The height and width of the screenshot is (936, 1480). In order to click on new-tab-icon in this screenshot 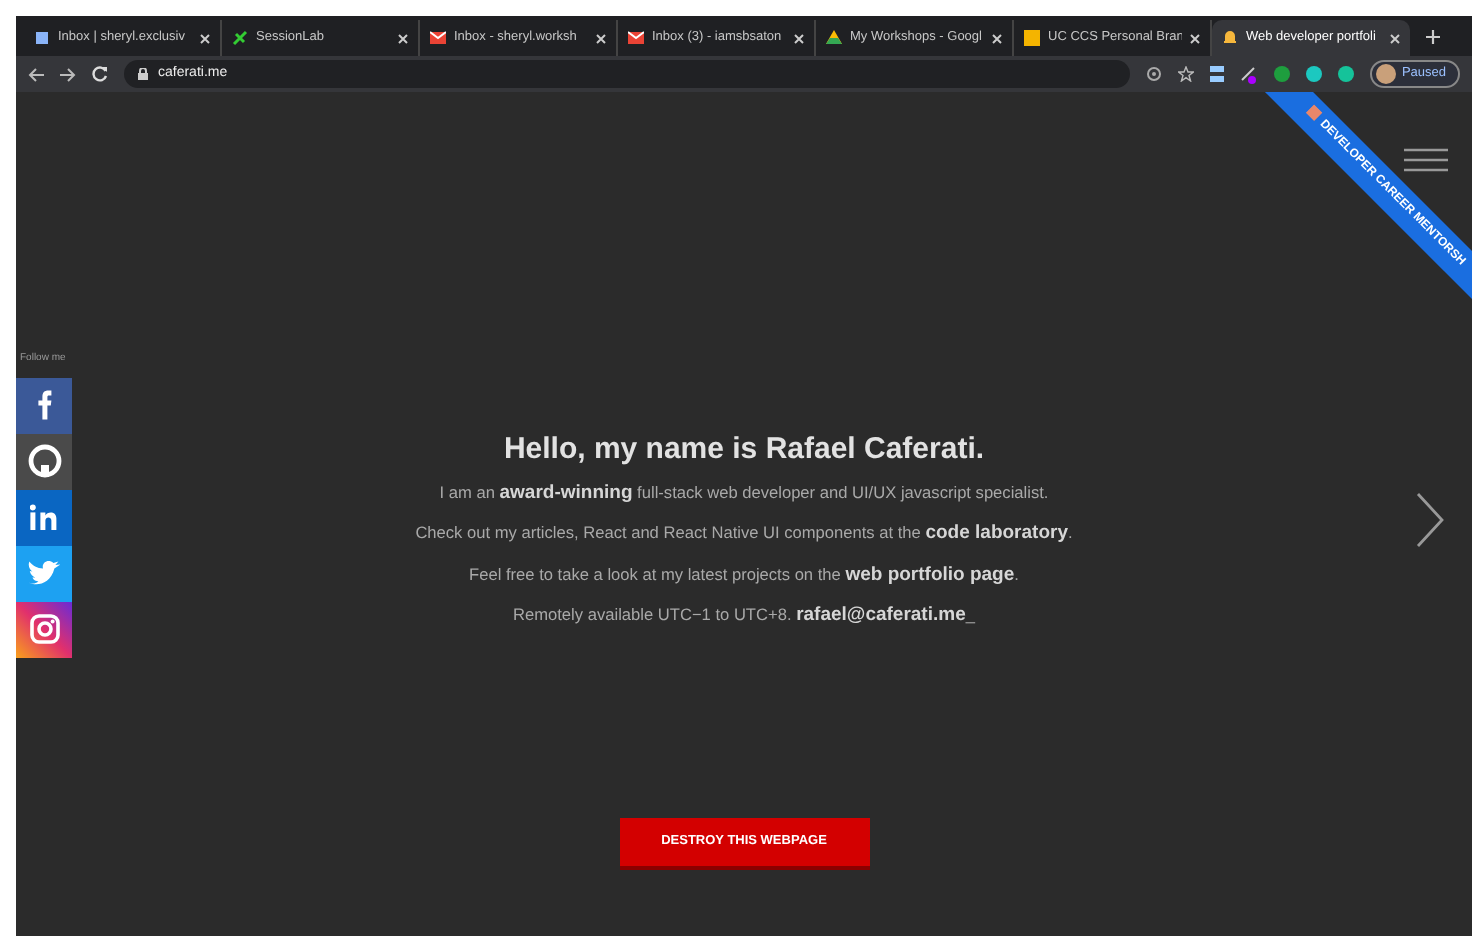, I will do `click(1433, 37)`.